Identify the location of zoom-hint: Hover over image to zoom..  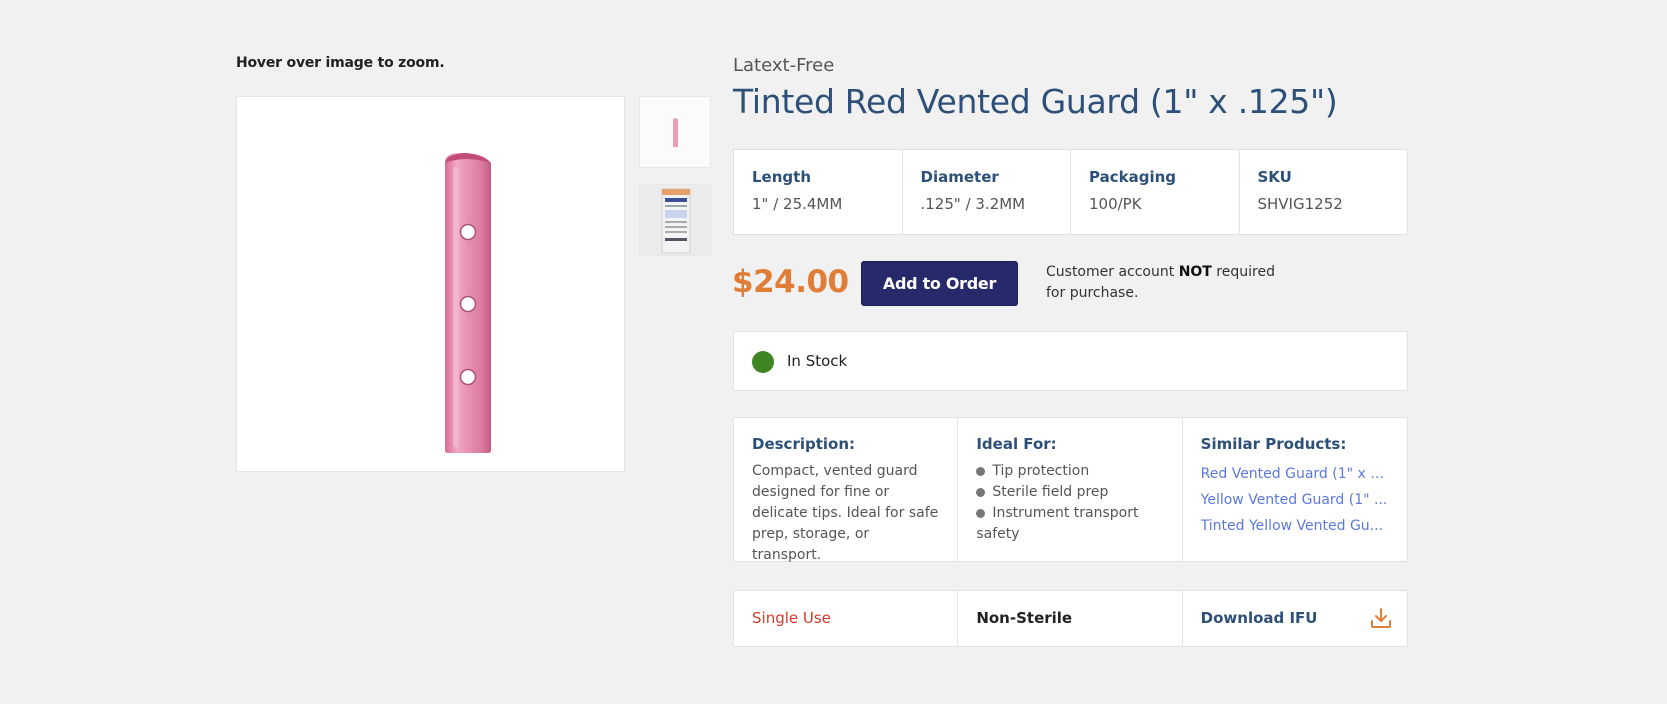
(340, 63).